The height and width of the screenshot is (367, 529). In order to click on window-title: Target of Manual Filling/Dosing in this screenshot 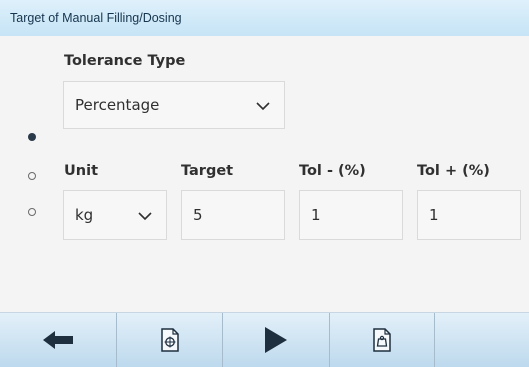, I will do `click(264, 18)`.